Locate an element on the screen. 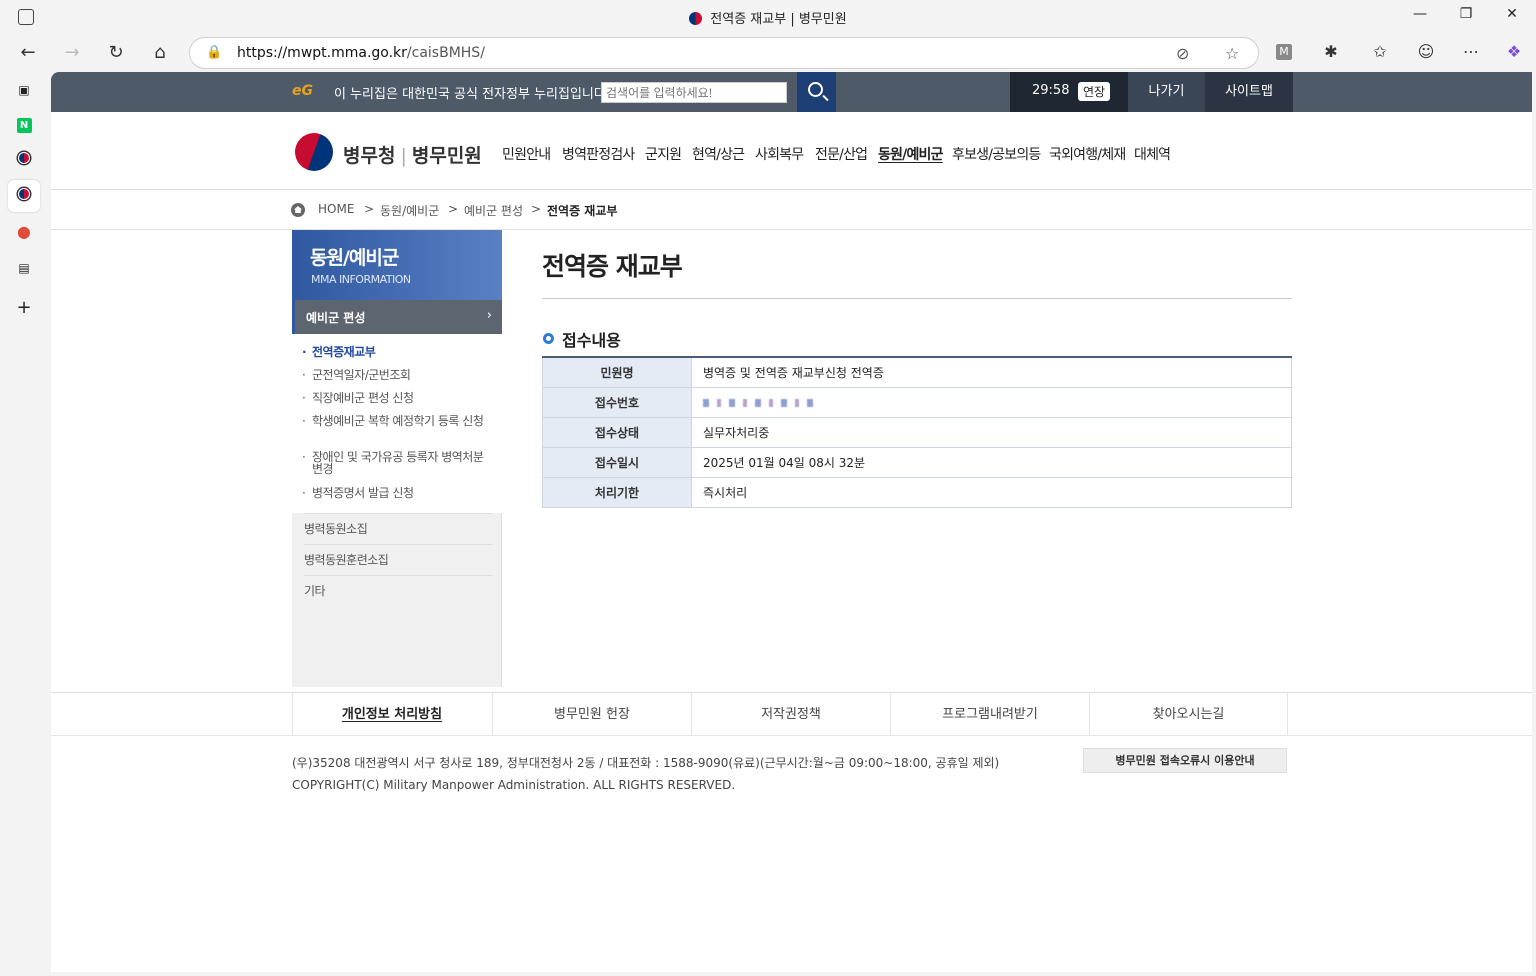  table-row: 접수상태 실무자처리중 is located at coordinates (917, 432).